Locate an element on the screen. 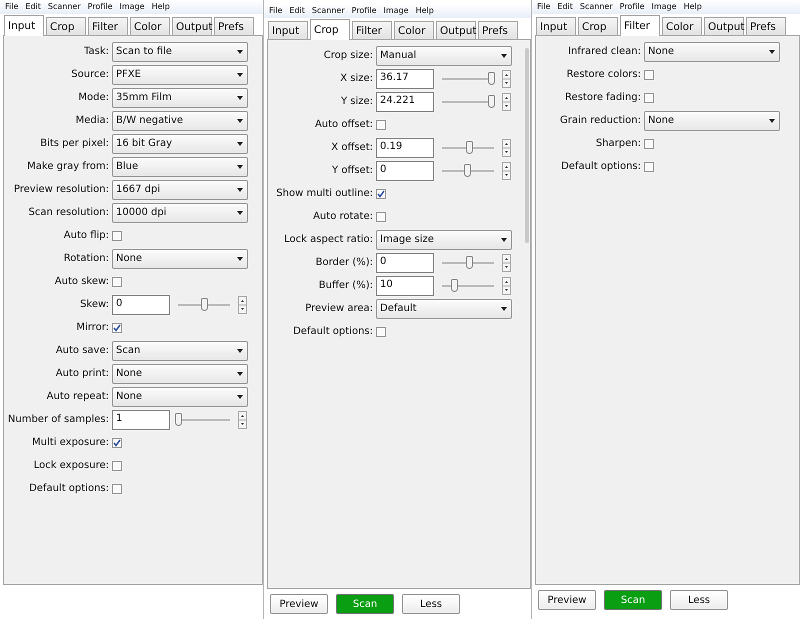  caret-icon is located at coordinates (772, 52).